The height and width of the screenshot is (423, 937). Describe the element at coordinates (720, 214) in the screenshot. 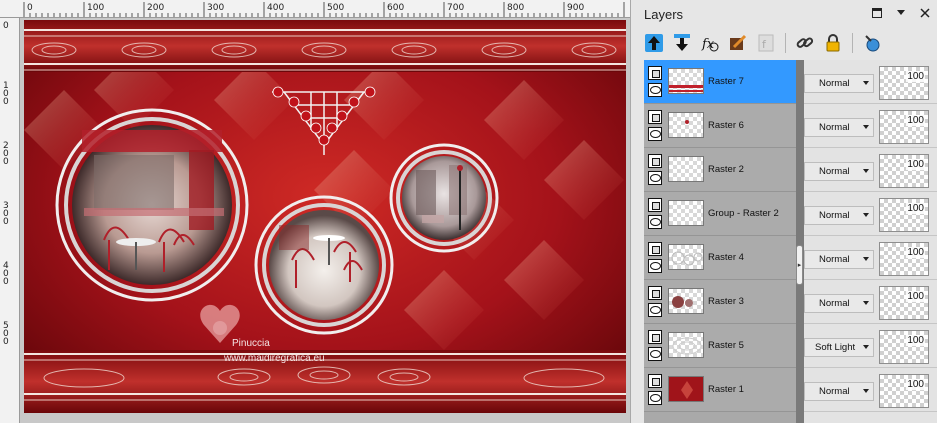

I see `layer-row: Group - Raster 2` at that location.